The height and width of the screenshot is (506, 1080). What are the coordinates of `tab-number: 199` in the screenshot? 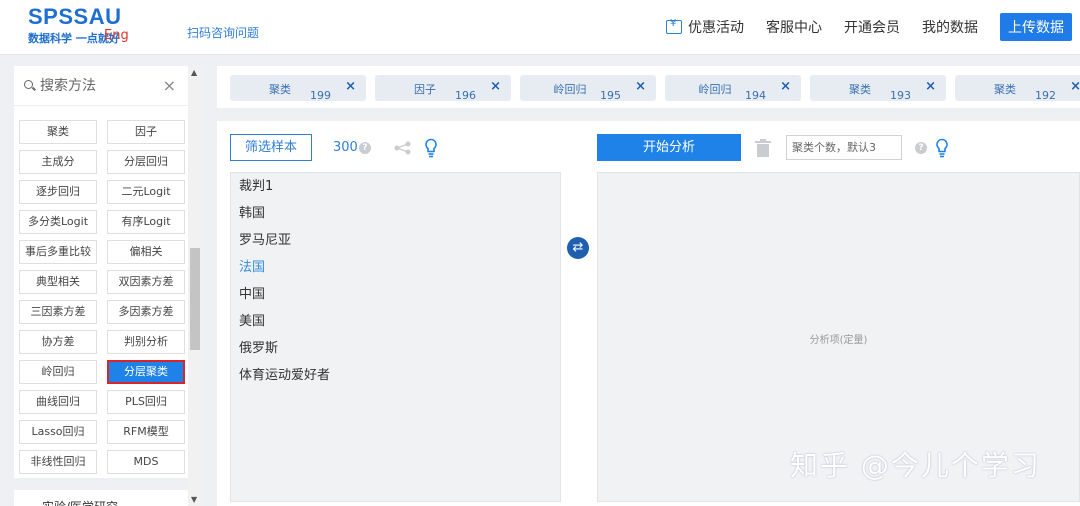 It's located at (320, 95).